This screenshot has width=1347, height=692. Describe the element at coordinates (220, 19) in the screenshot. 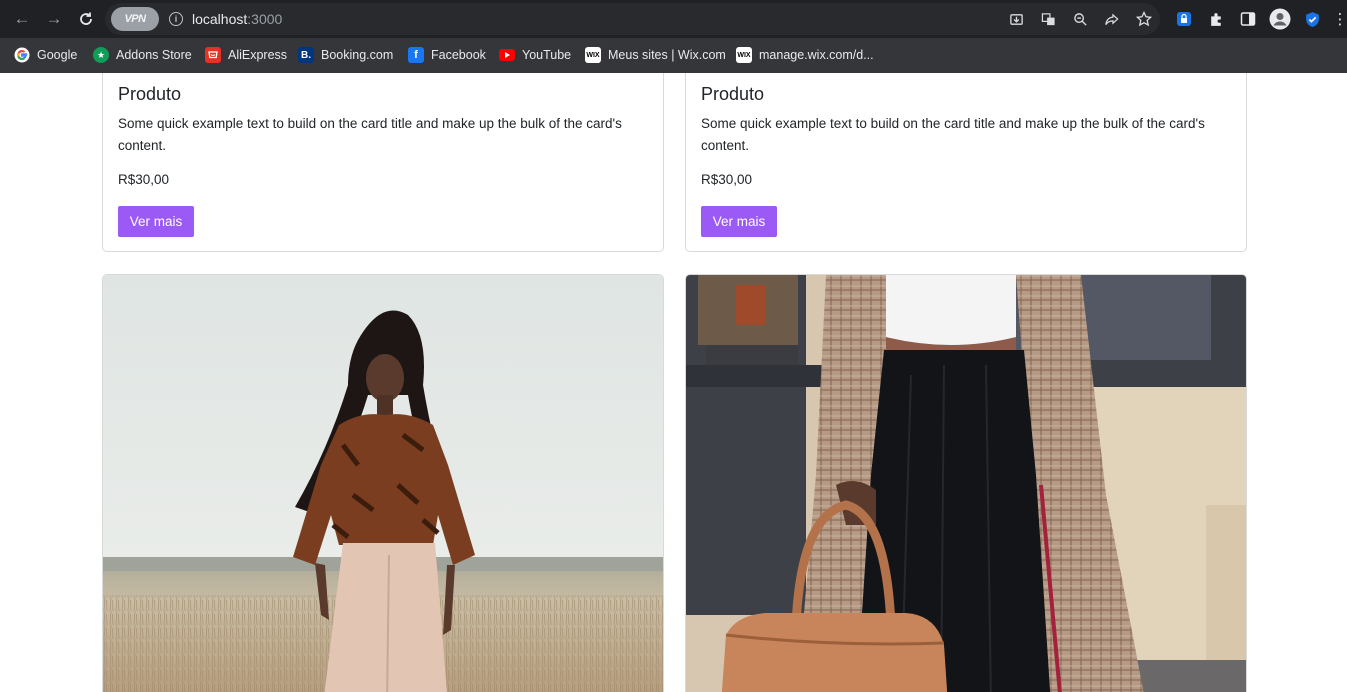

I see `url-host: localhost` at that location.